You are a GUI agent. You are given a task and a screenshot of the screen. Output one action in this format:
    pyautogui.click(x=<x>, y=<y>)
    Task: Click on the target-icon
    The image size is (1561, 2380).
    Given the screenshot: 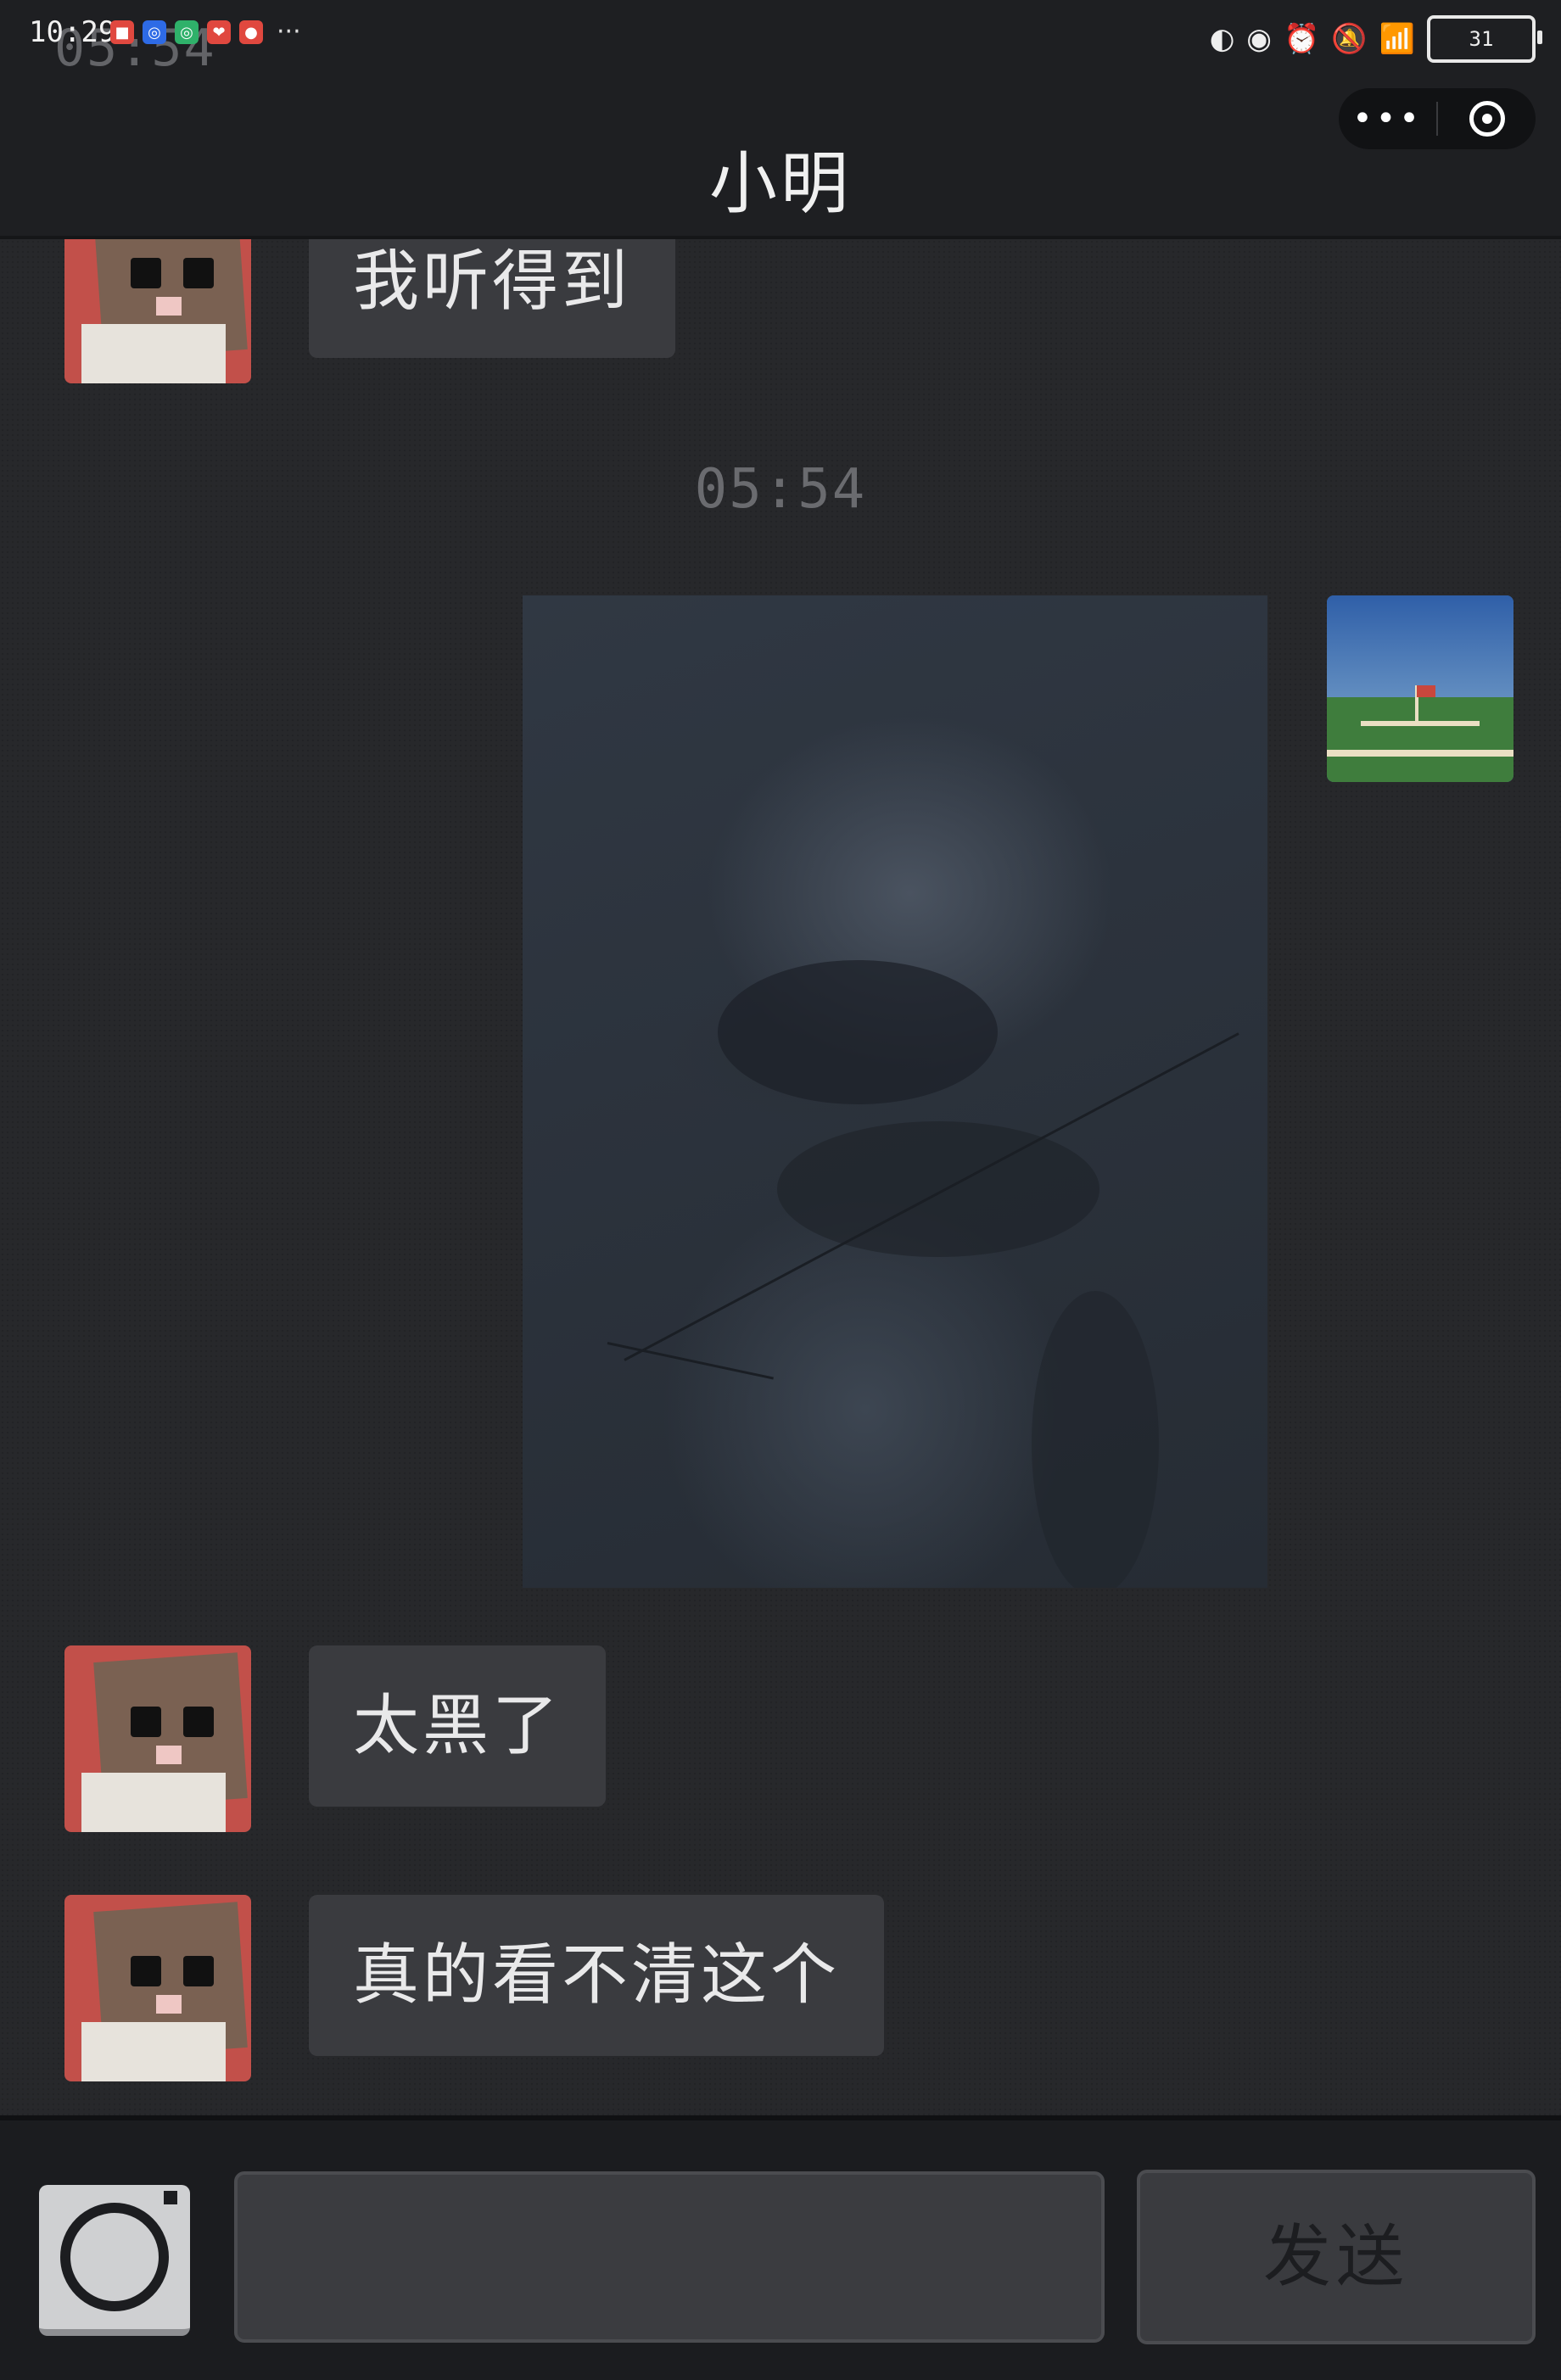 What is the action you would take?
    pyautogui.click(x=1487, y=119)
    